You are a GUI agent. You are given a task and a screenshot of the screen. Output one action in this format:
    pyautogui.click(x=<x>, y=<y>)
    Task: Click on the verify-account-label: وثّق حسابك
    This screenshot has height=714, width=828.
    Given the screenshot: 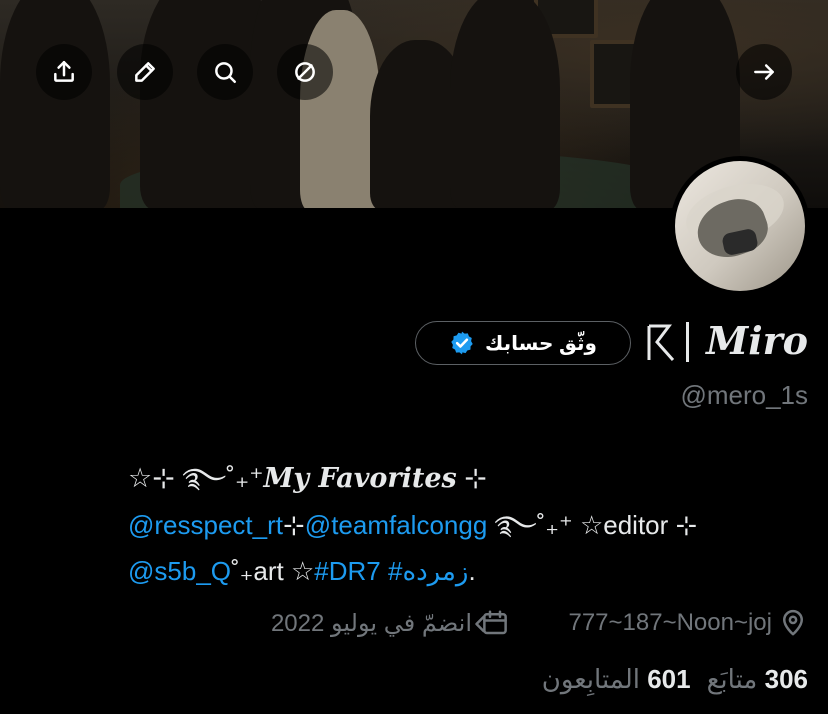 What is the action you would take?
    pyautogui.click(x=541, y=343)
    